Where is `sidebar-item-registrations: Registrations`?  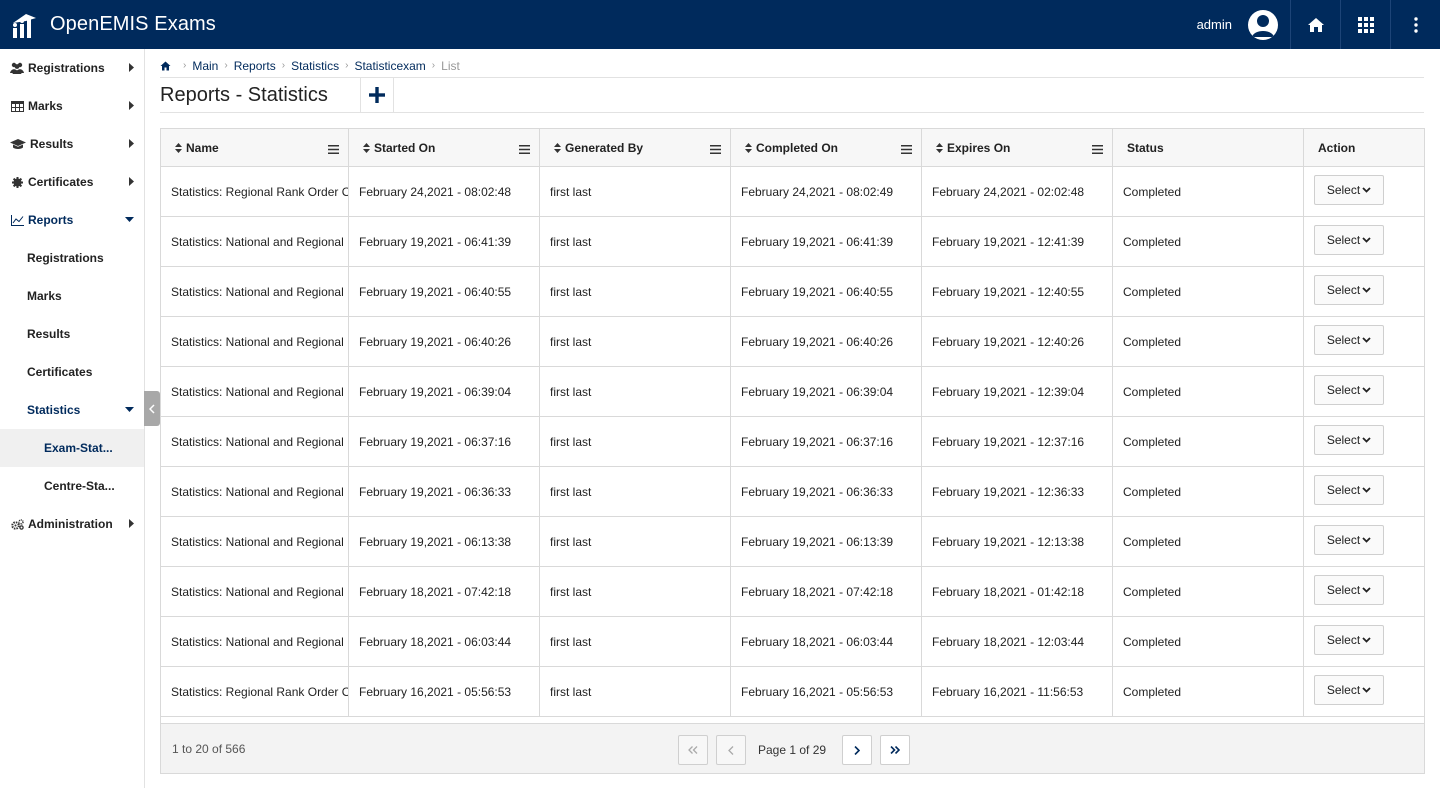
sidebar-item-registrations: Registrations is located at coordinates (72, 68).